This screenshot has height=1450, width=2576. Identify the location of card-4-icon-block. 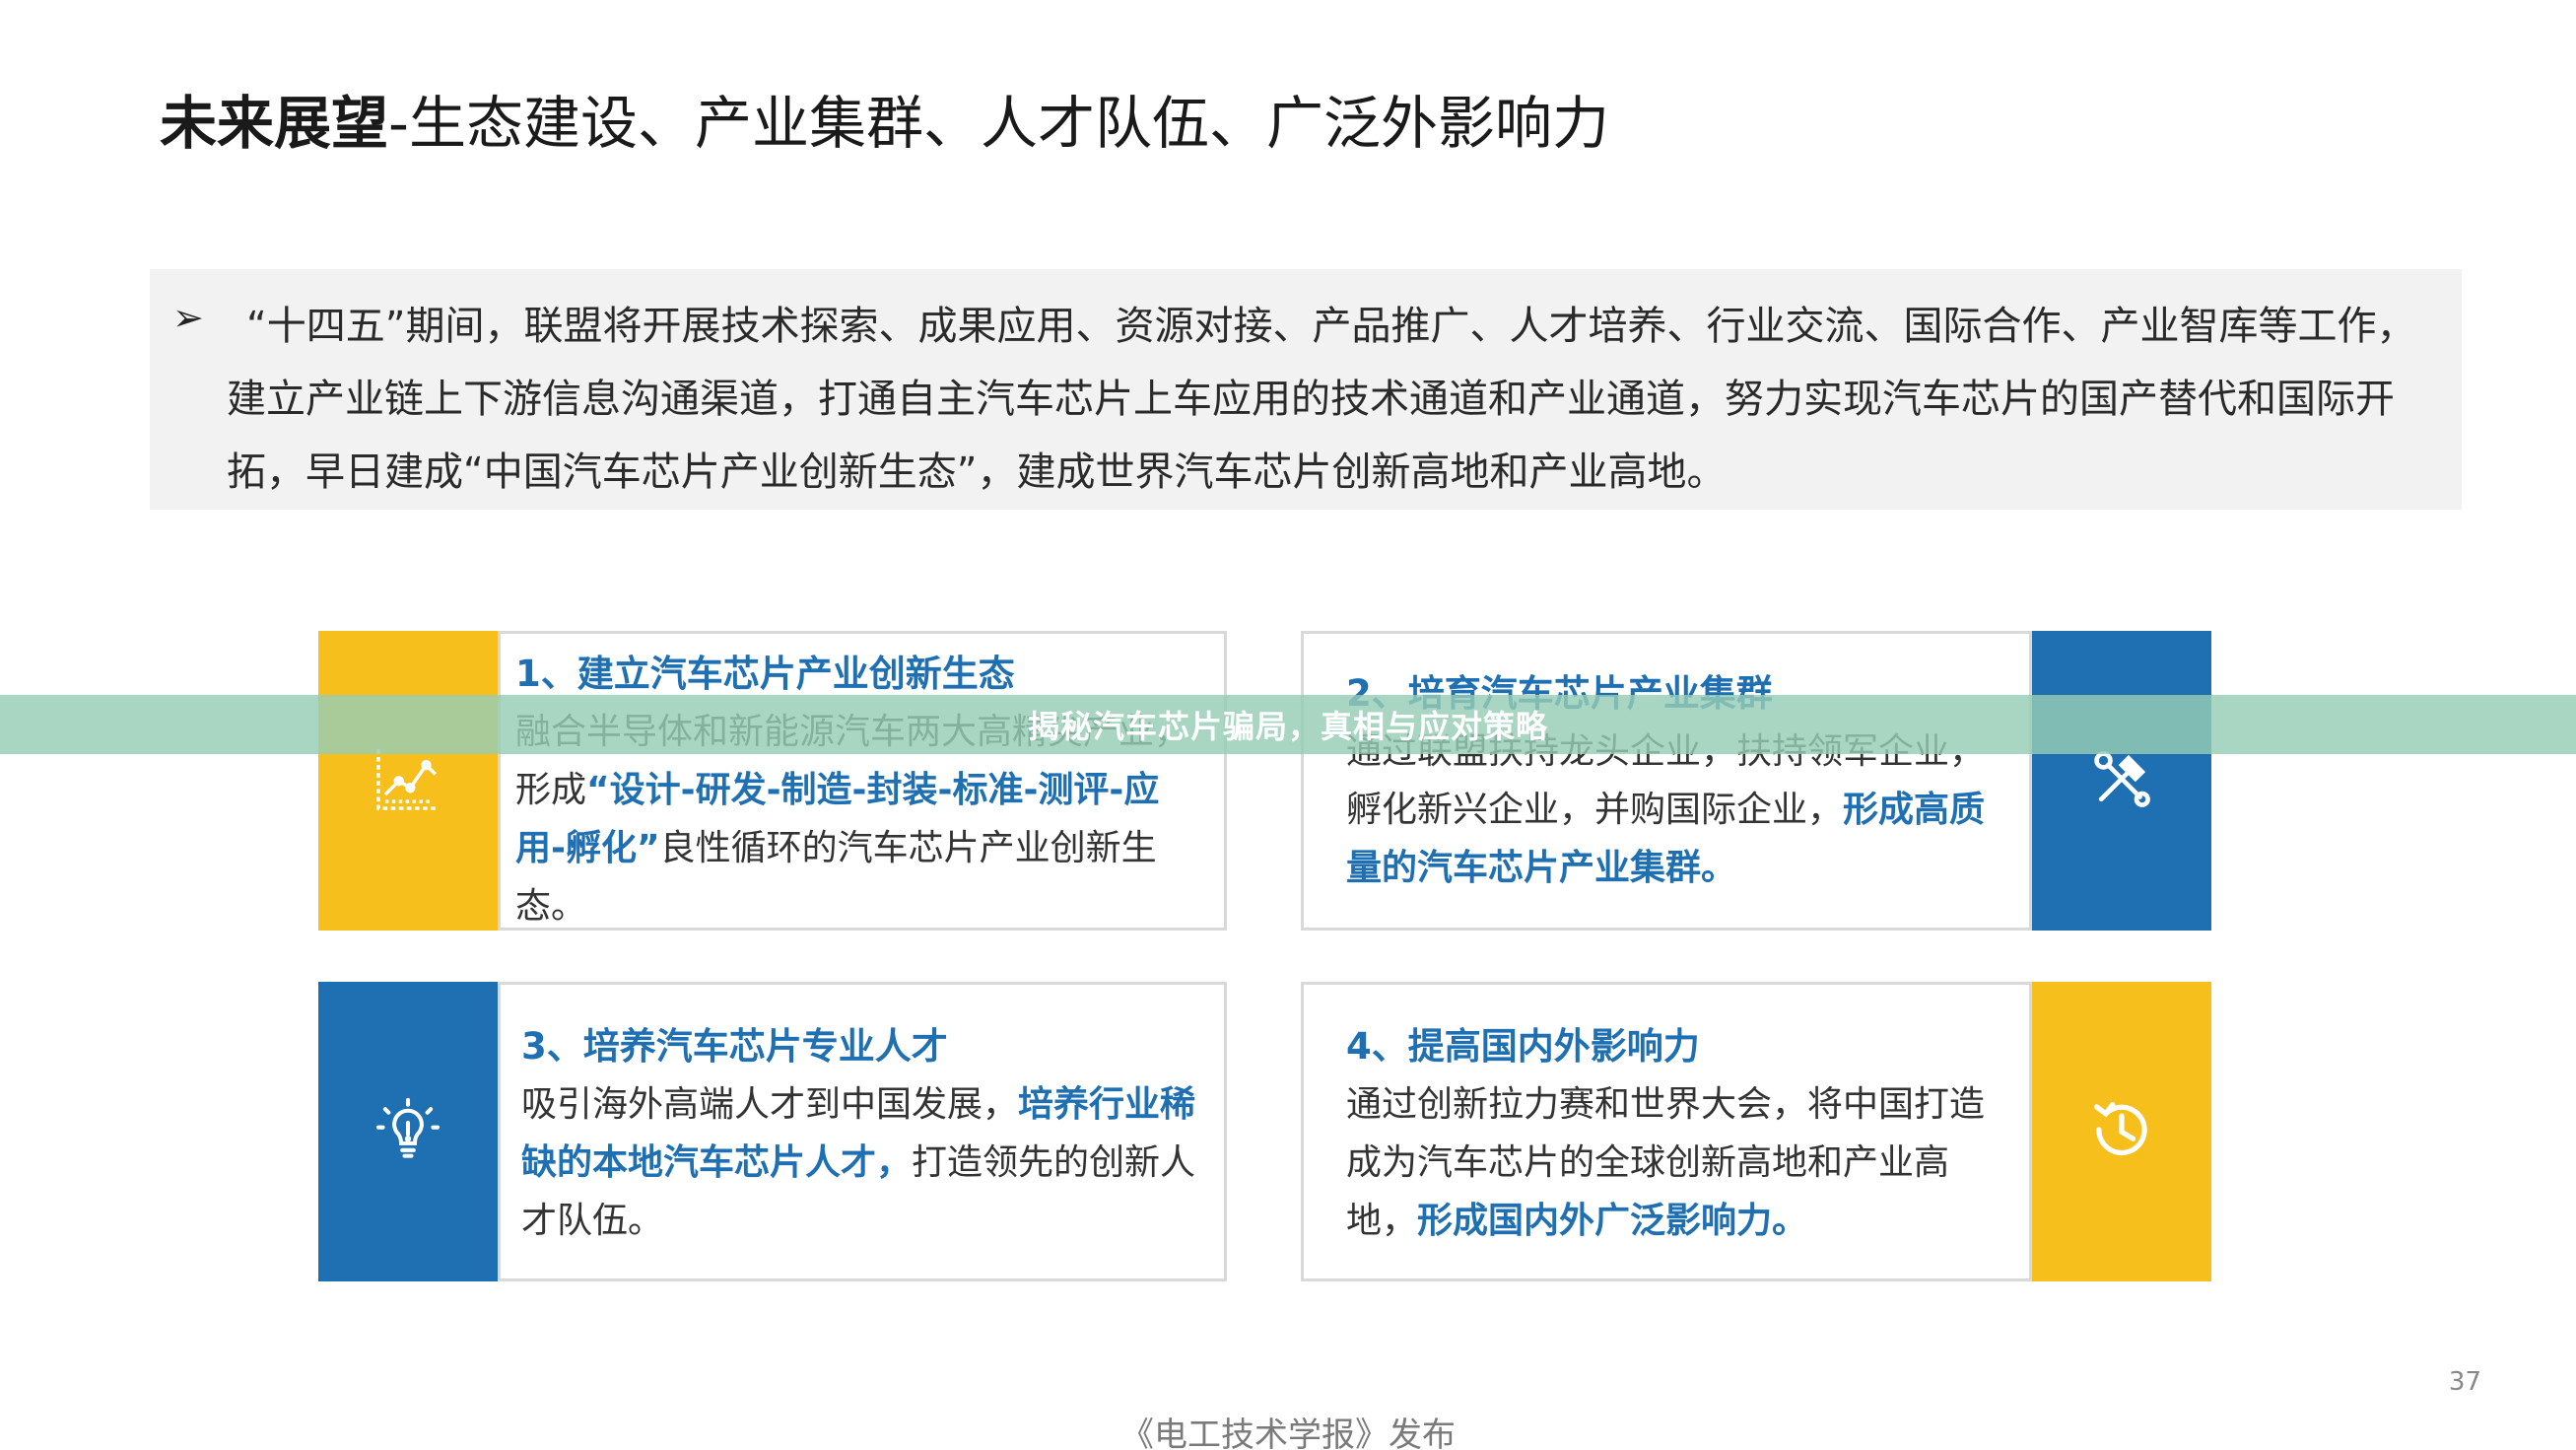
(2122, 1131).